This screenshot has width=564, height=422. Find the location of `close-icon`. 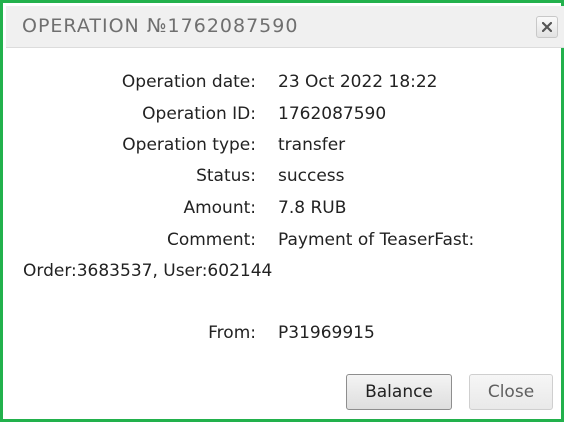

close-icon is located at coordinates (547, 27).